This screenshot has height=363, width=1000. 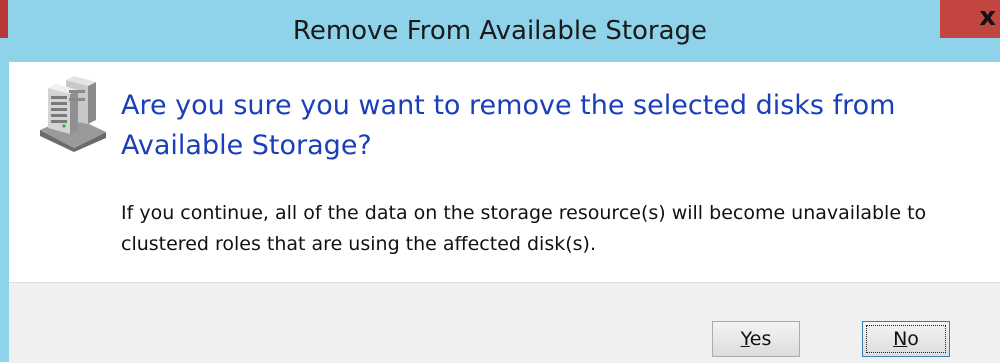 I want to click on no-button: No, so click(x=906, y=339).